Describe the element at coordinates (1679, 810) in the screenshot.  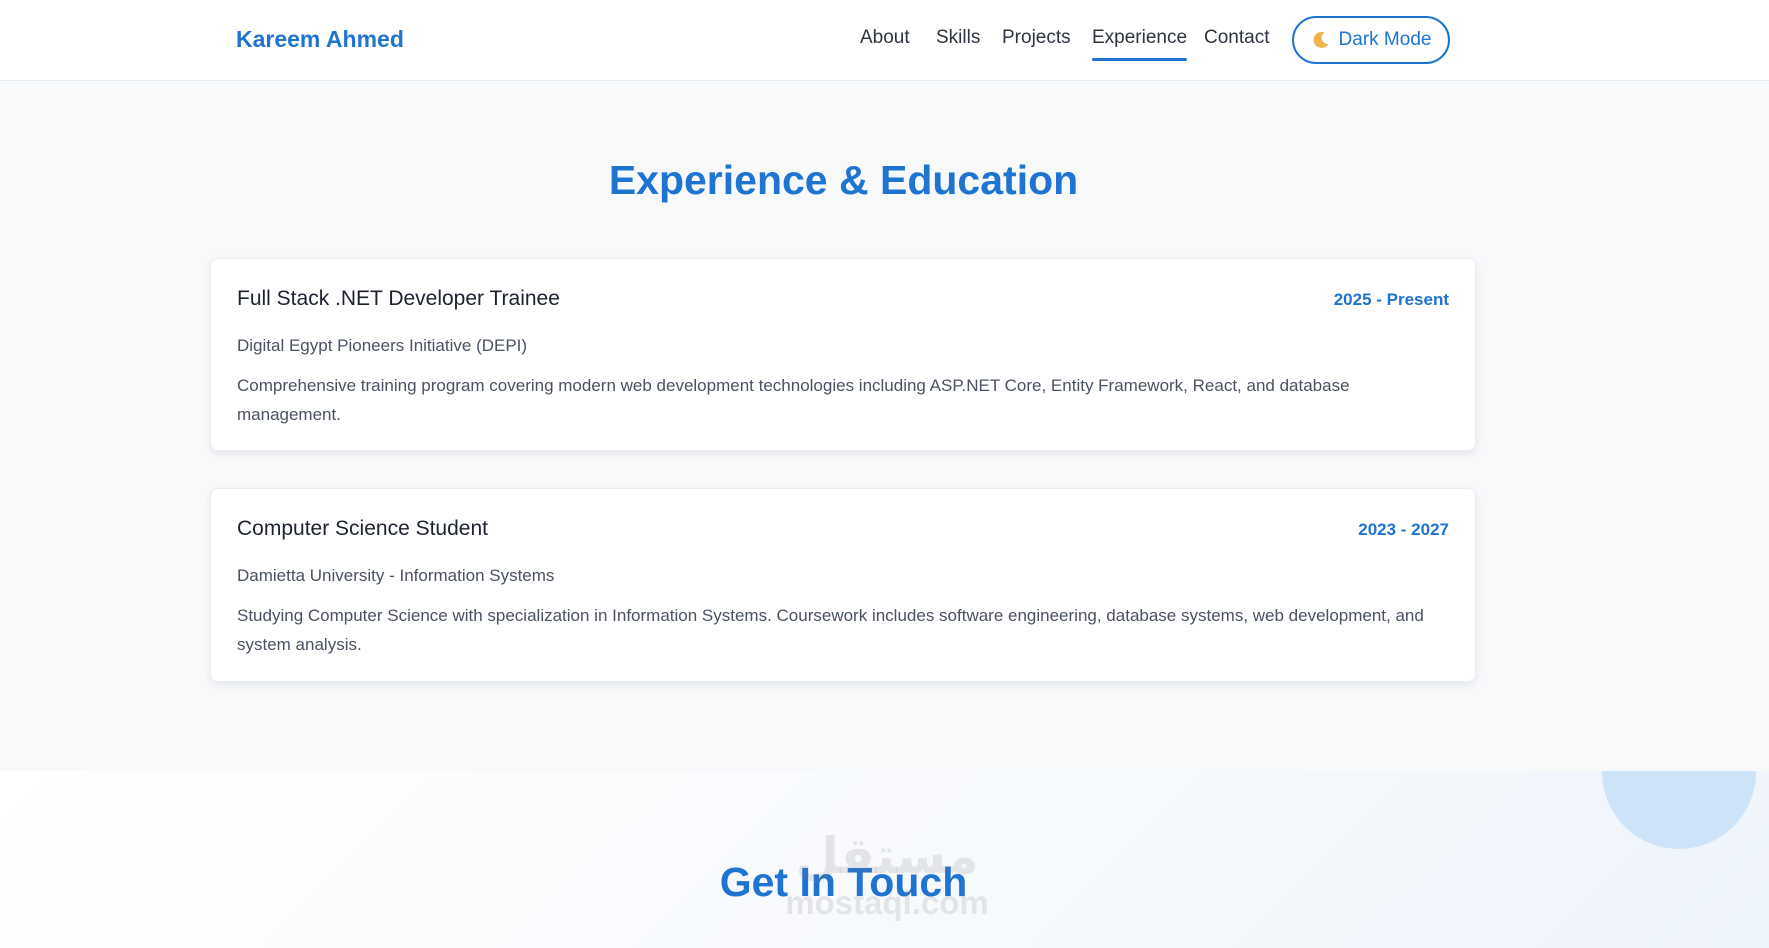
I see `decorative-circle` at that location.